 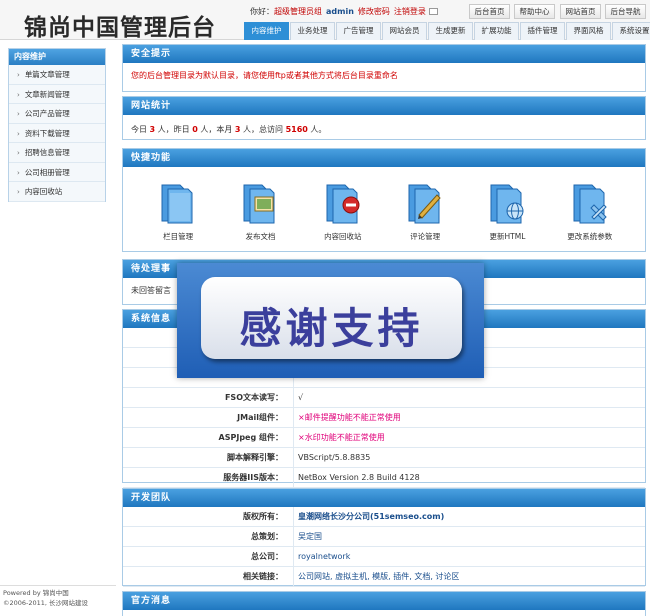 I want to click on sidebar-item-news: › 文章新闻管理, so click(x=57, y=94).